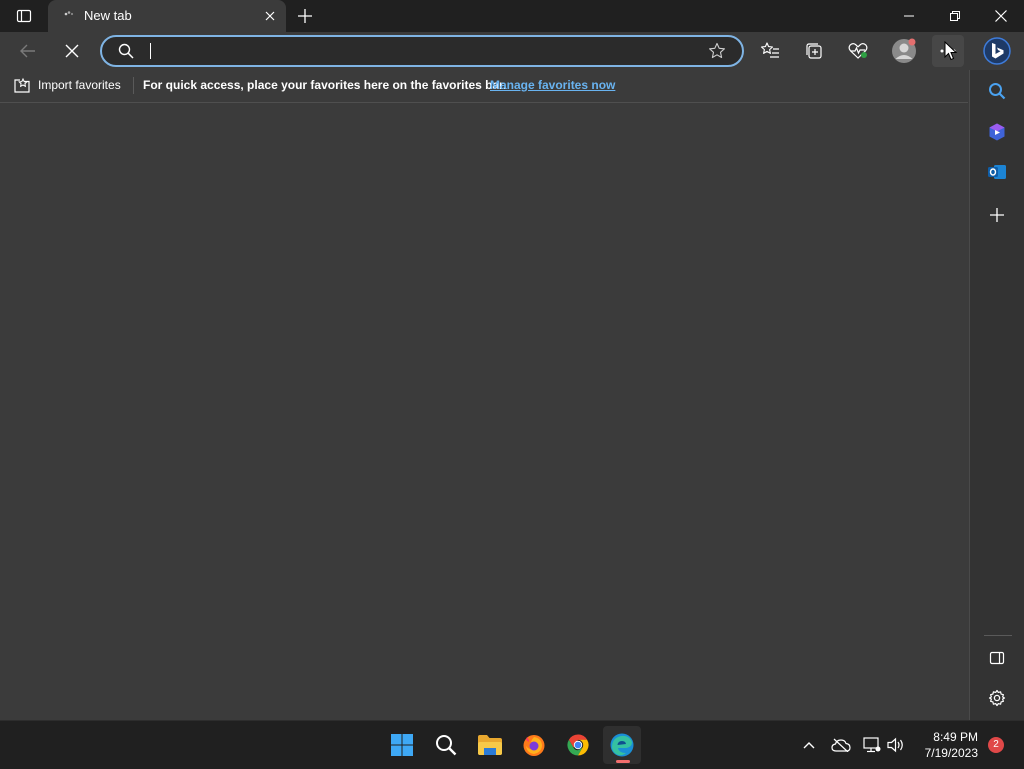  I want to click on manage-favorites-link: Manage favorites now, so click(552, 85).